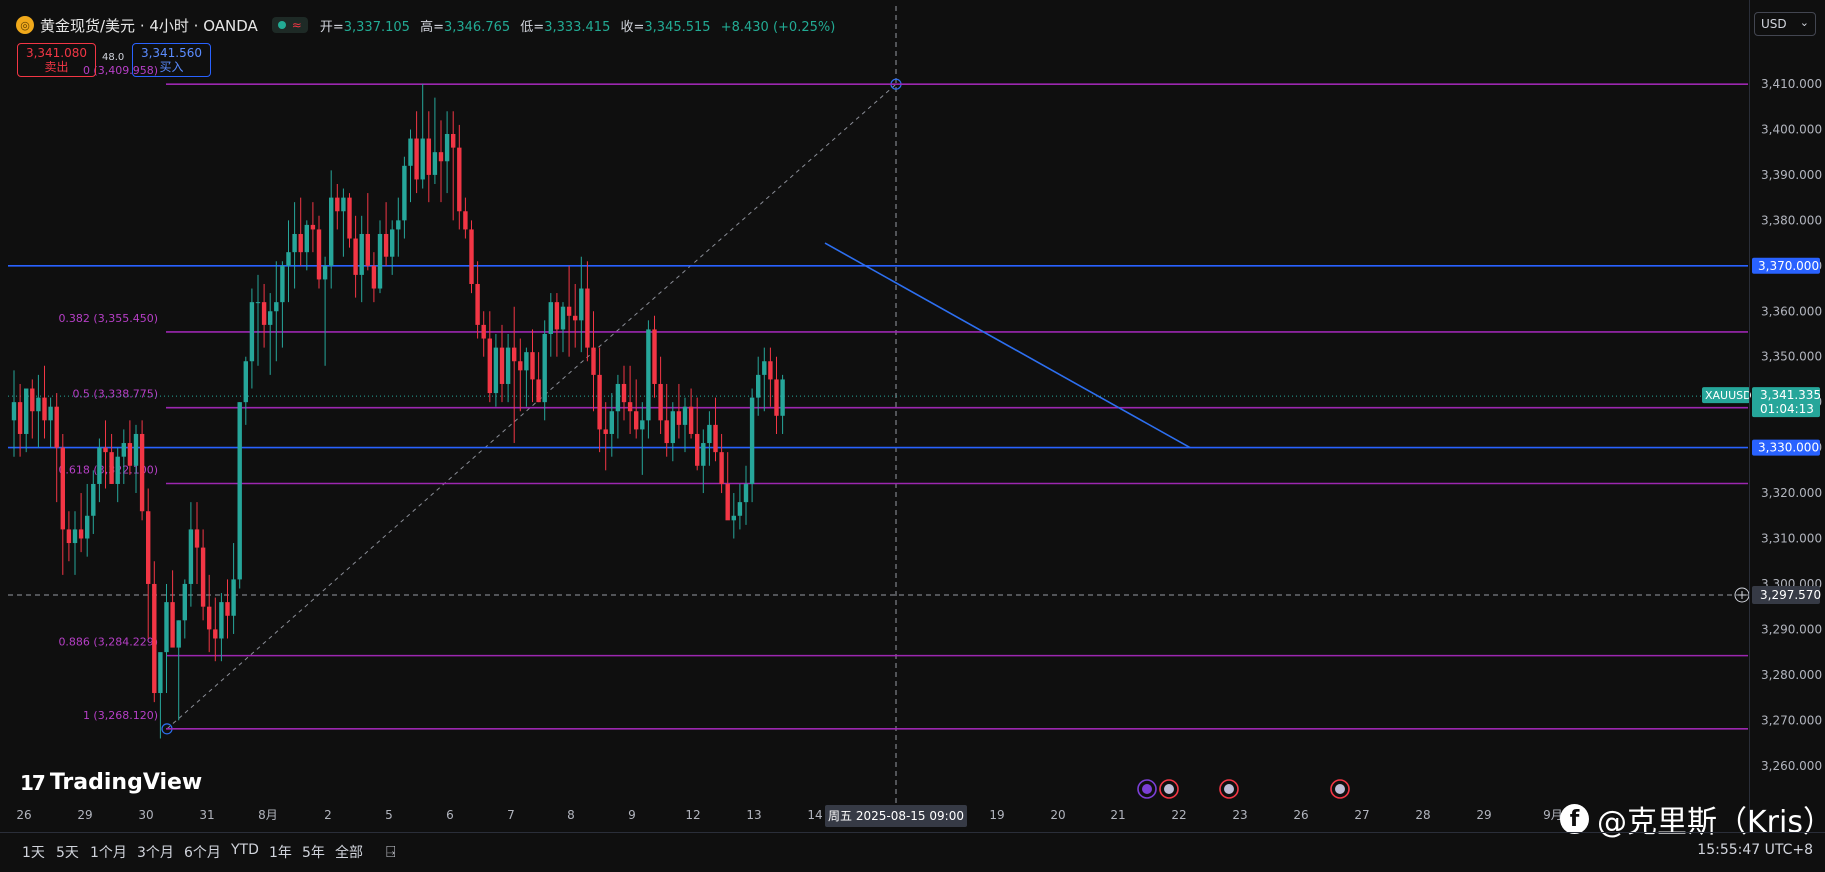 The image size is (1825, 872). Describe the element at coordinates (1791, 629) in the screenshot. I see `y-tick-label: 3,290.000` at that location.